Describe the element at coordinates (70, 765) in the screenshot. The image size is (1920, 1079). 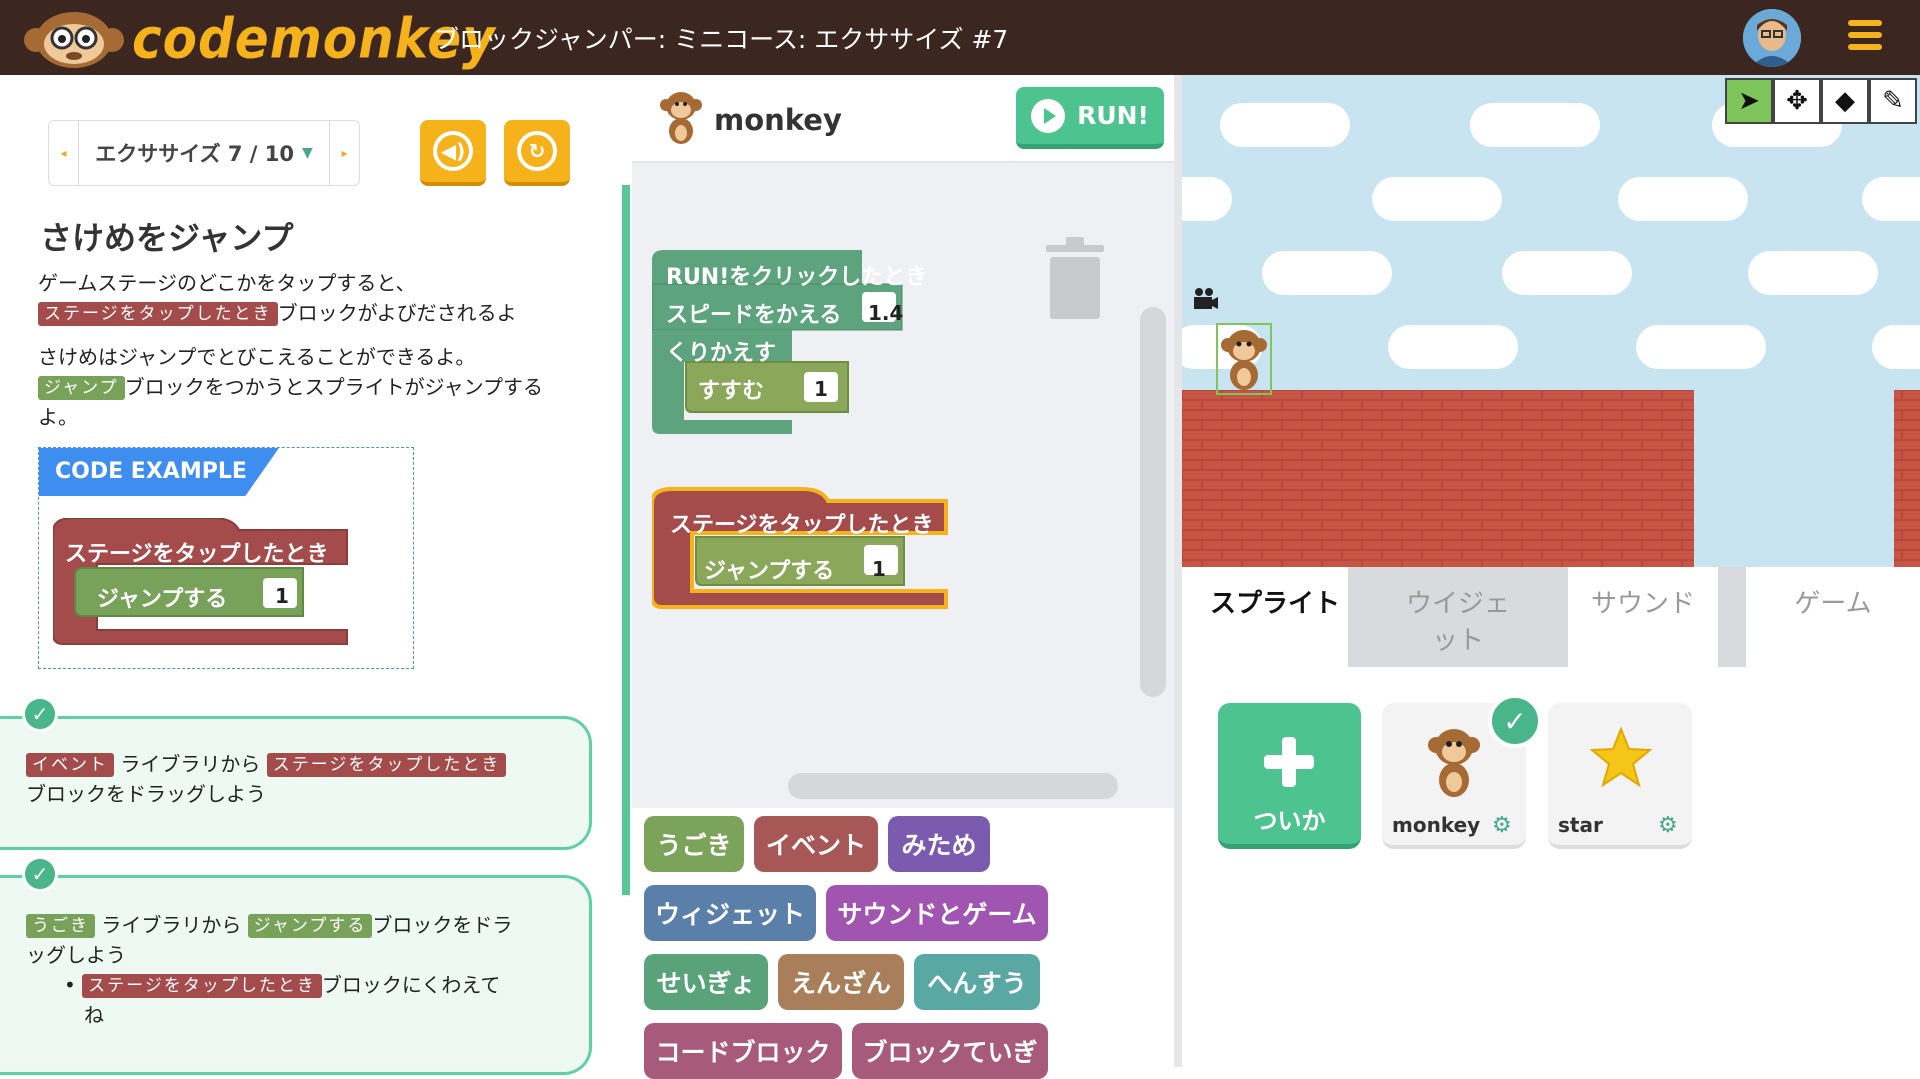
I see `block-tag: イベント` at that location.